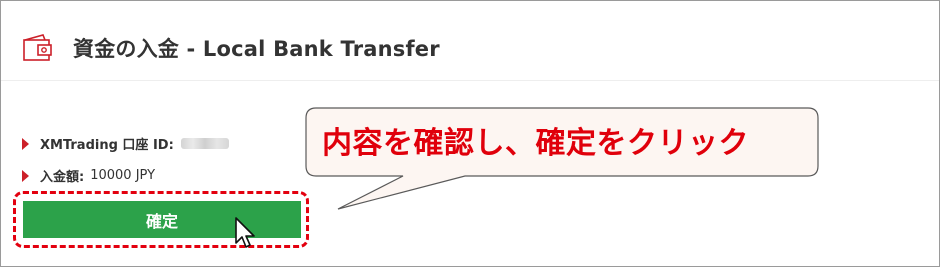  I want to click on callout-text: 内容を確認し、確定をクリック, so click(535, 143).